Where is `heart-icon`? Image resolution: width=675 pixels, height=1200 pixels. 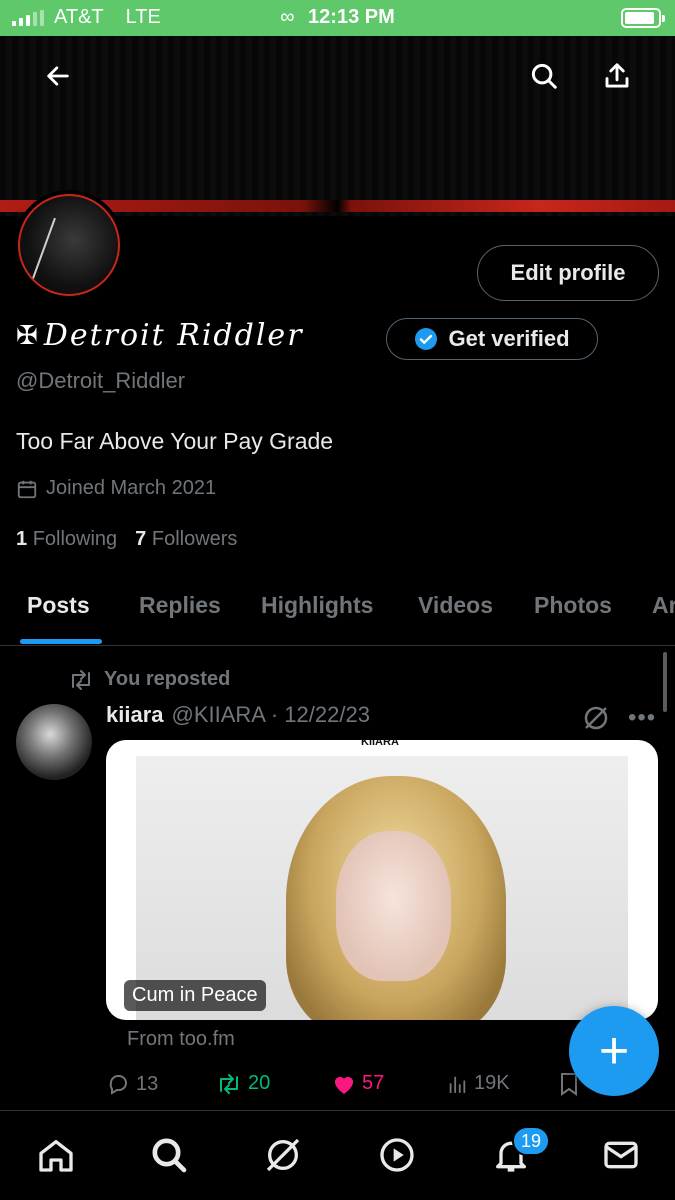 heart-icon is located at coordinates (344, 1085).